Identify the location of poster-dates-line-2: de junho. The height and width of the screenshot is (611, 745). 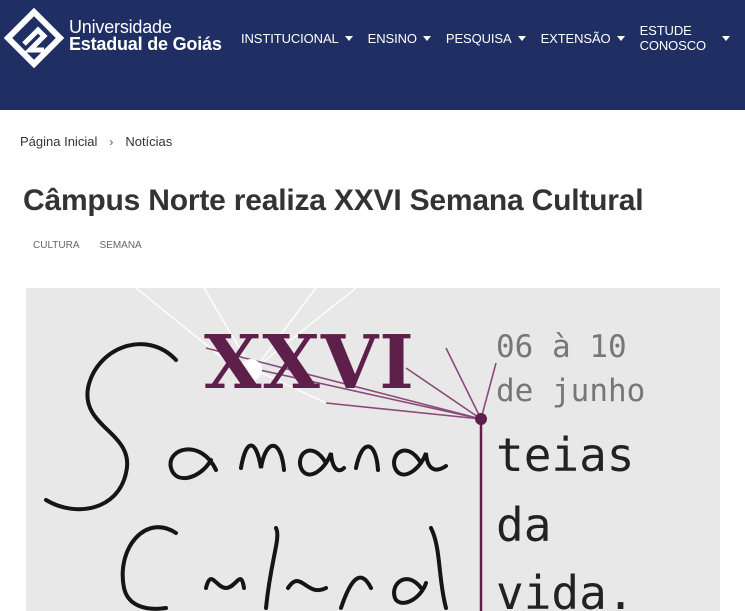
(571, 391).